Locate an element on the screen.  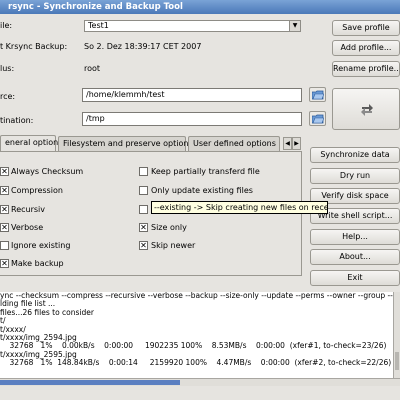
synchronize-data-button: Synchronize data is located at coordinates (355, 155).